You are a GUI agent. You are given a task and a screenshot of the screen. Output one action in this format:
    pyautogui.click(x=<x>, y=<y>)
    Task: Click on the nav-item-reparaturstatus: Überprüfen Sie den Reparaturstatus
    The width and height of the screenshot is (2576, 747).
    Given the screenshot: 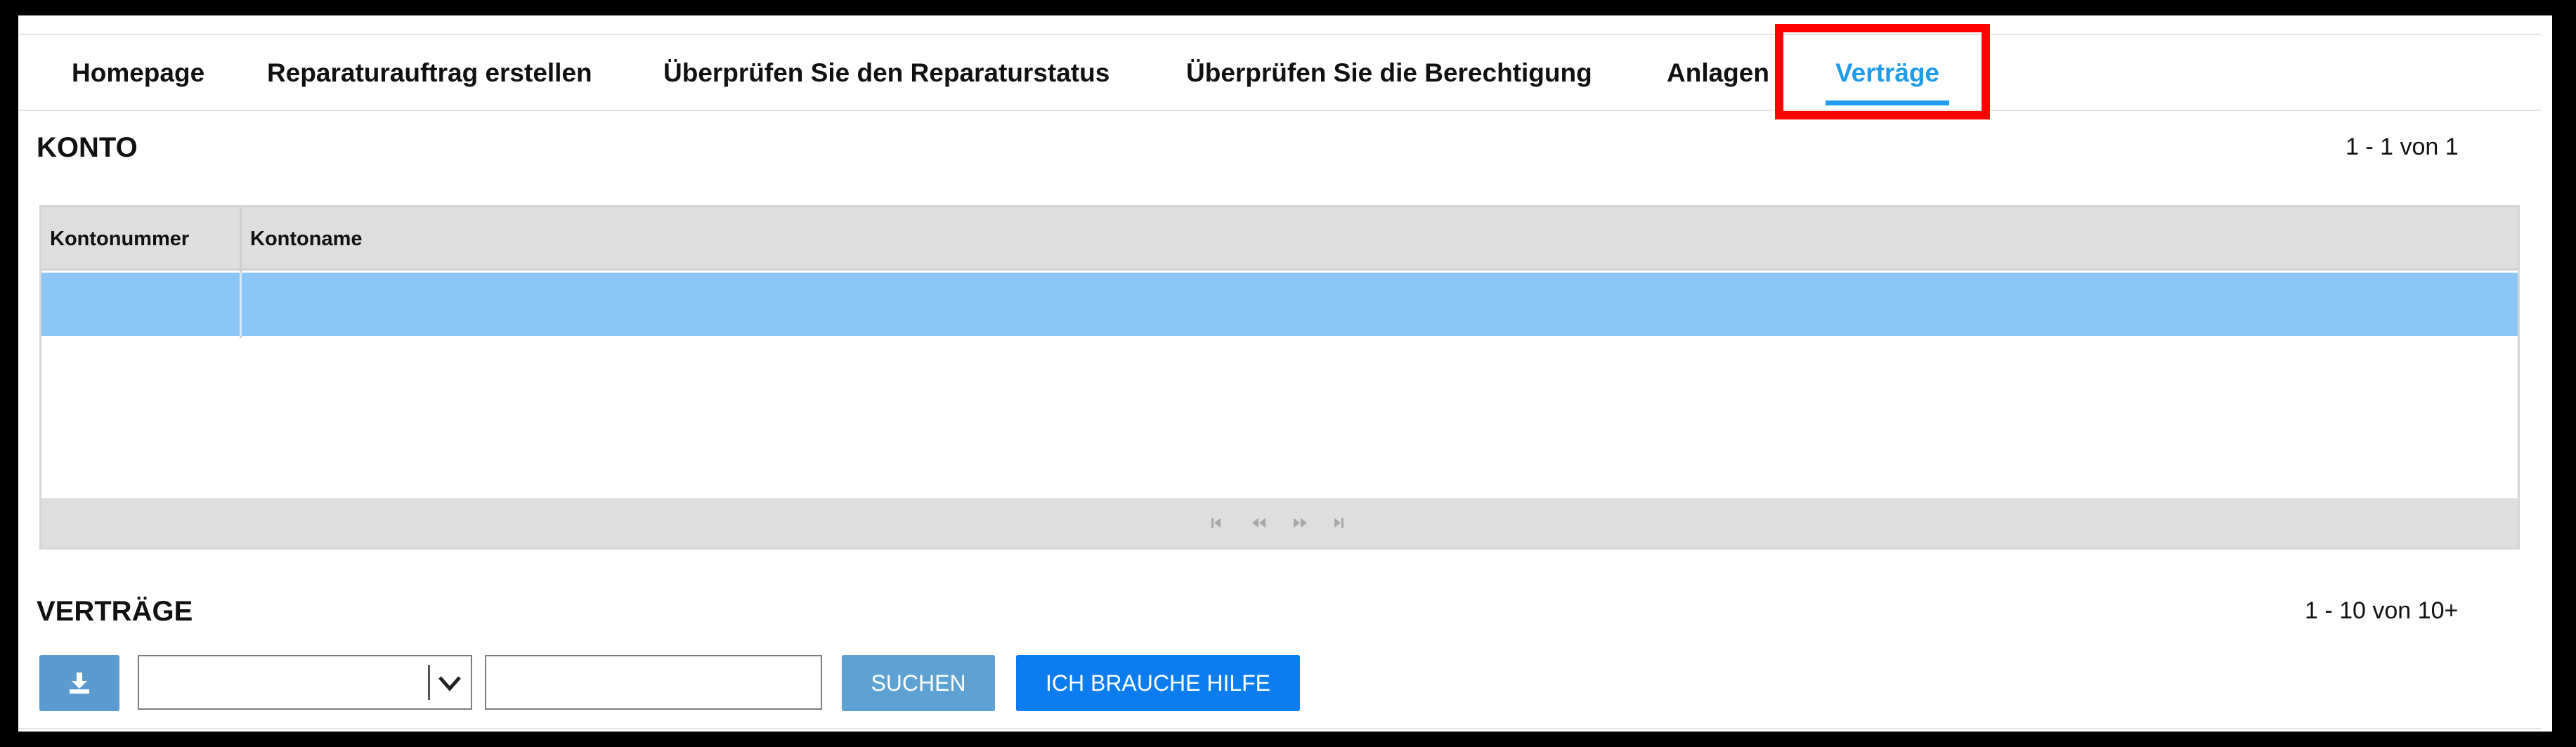 What is the action you would take?
    pyautogui.click(x=886, y=73)
    